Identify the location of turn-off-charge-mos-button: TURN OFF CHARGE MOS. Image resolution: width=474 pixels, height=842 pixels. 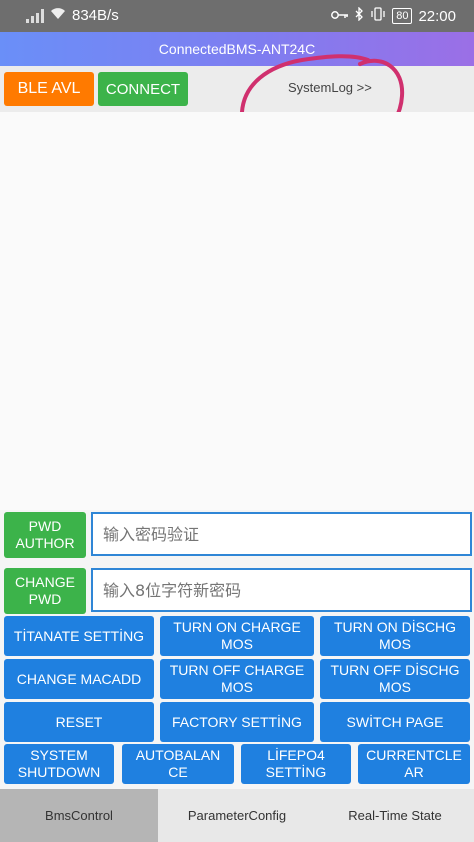
(237, 679).